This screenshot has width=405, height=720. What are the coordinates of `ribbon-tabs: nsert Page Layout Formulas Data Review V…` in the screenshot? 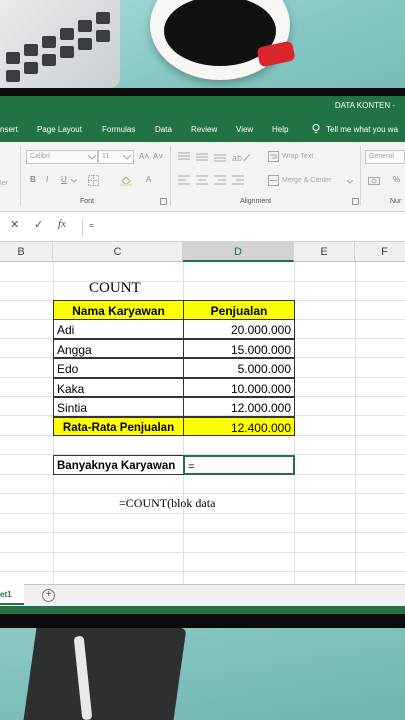 It's located at (202, 130).